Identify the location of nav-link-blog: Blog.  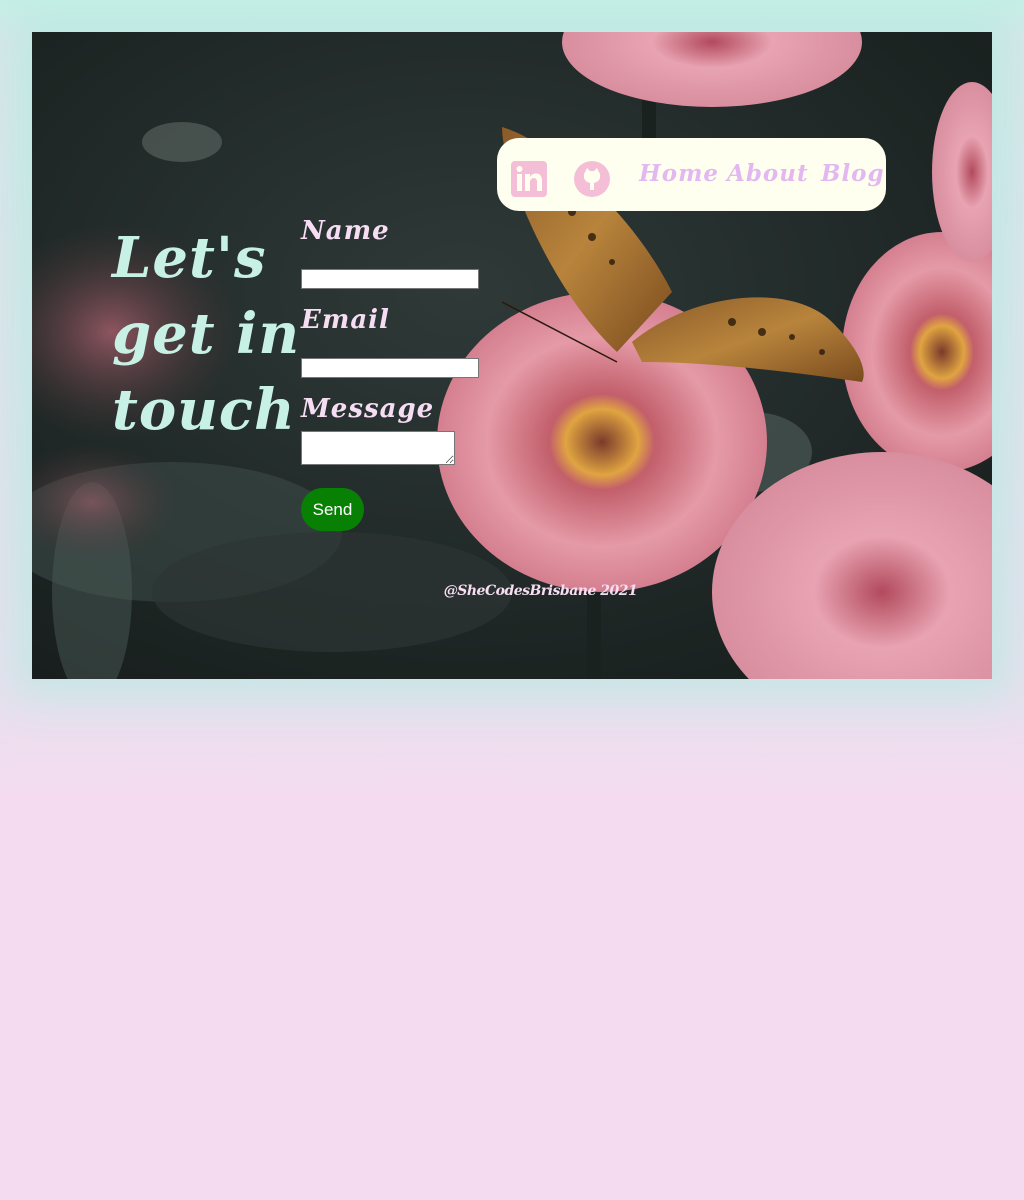
(853, 173).